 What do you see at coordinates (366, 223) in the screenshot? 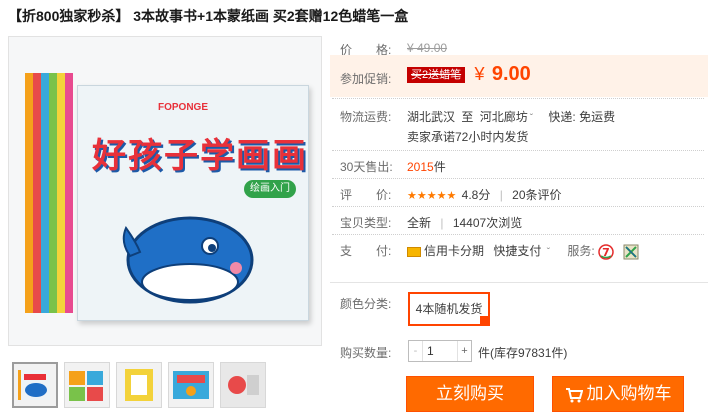
I see `type-label: 宝贝类型:` at bounding box center [366, 223].